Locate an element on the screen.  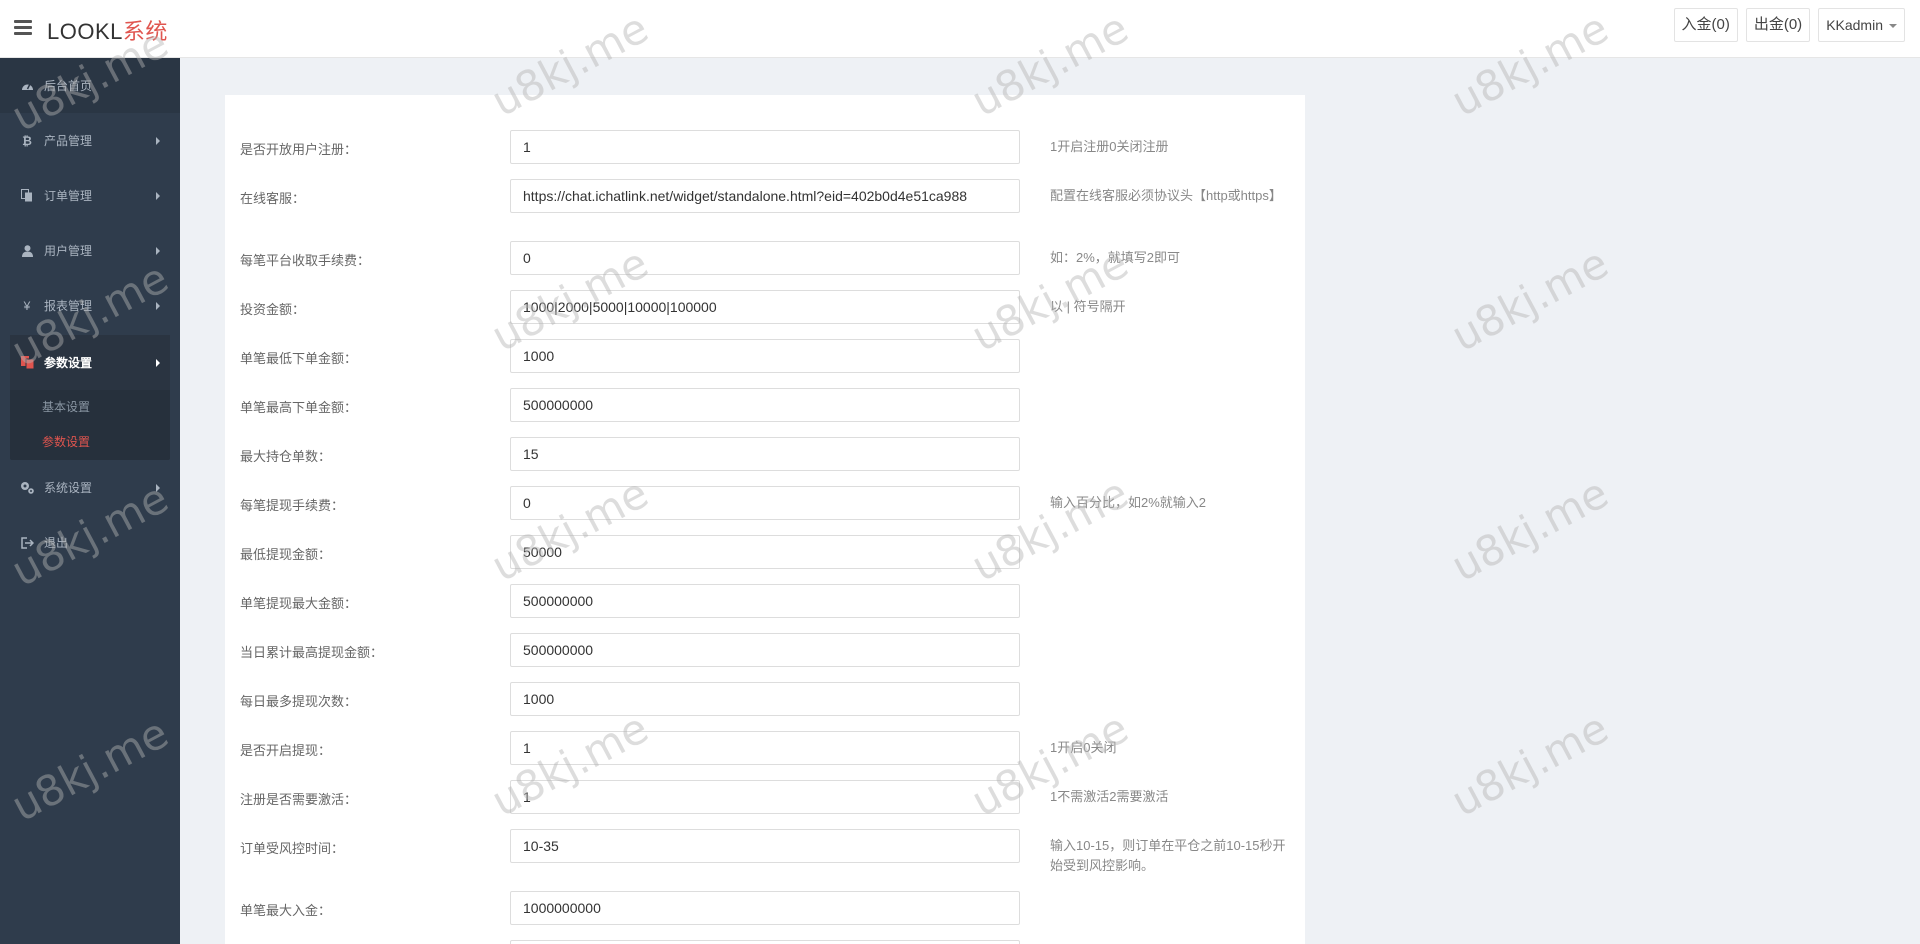
sidebar-item-label: 订单管理 is located at coordinates (68, 196).